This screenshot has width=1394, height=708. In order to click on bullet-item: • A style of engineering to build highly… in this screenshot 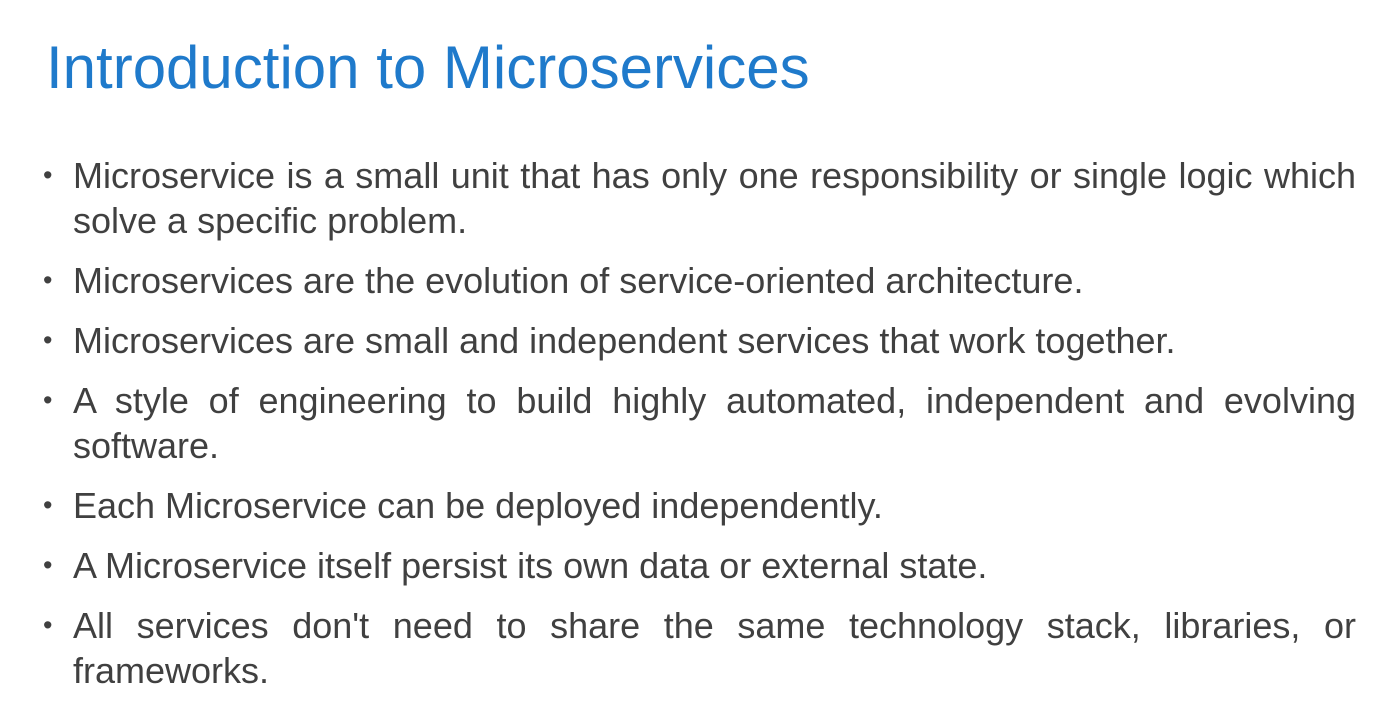, I will do `click(699, 423)`.